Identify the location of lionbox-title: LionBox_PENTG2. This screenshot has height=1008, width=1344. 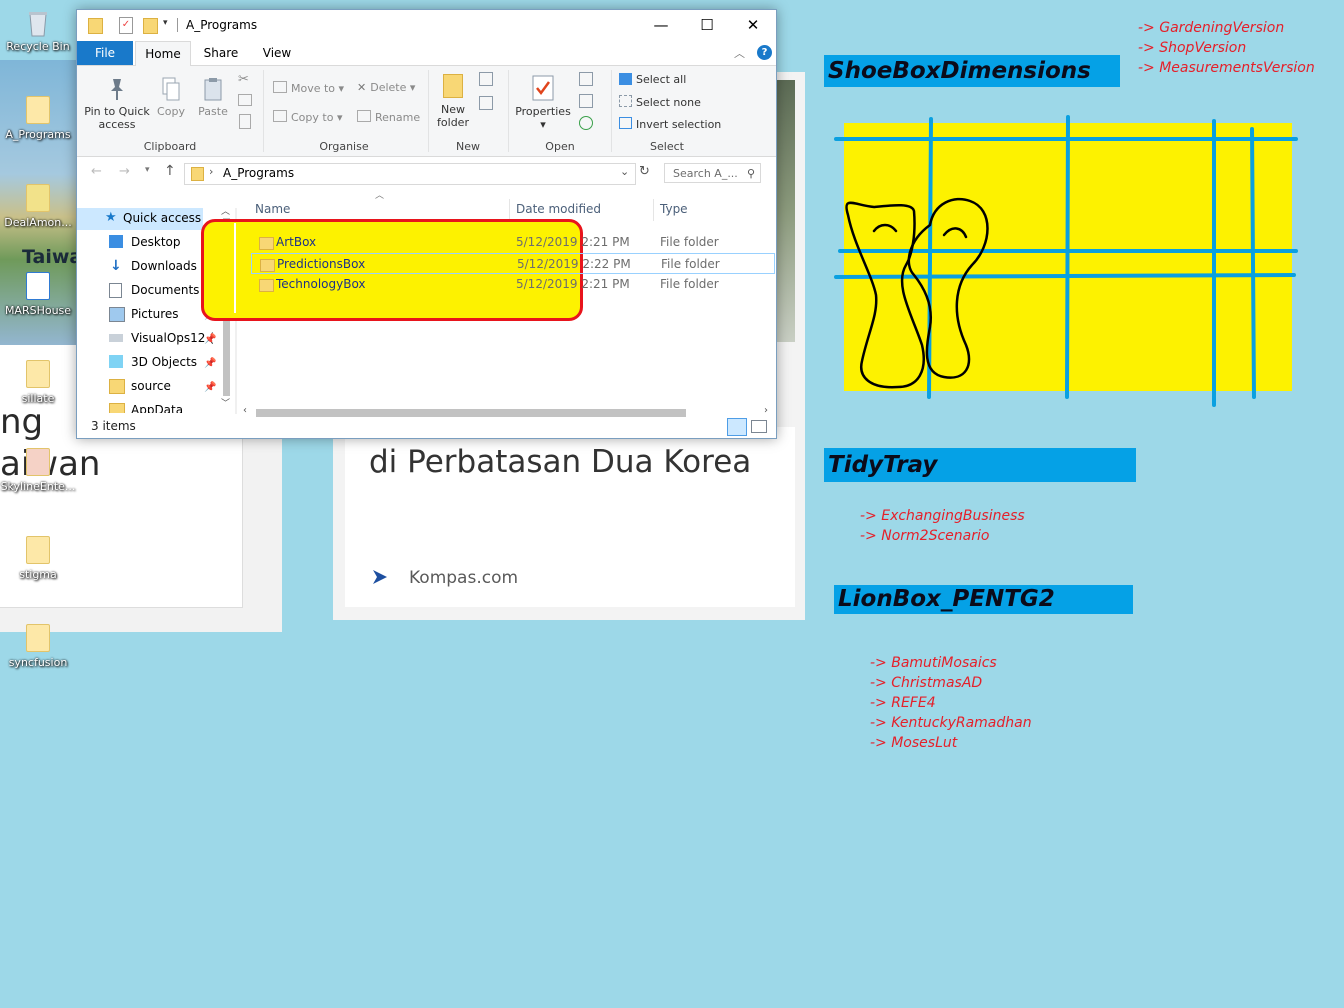
(983, 599).